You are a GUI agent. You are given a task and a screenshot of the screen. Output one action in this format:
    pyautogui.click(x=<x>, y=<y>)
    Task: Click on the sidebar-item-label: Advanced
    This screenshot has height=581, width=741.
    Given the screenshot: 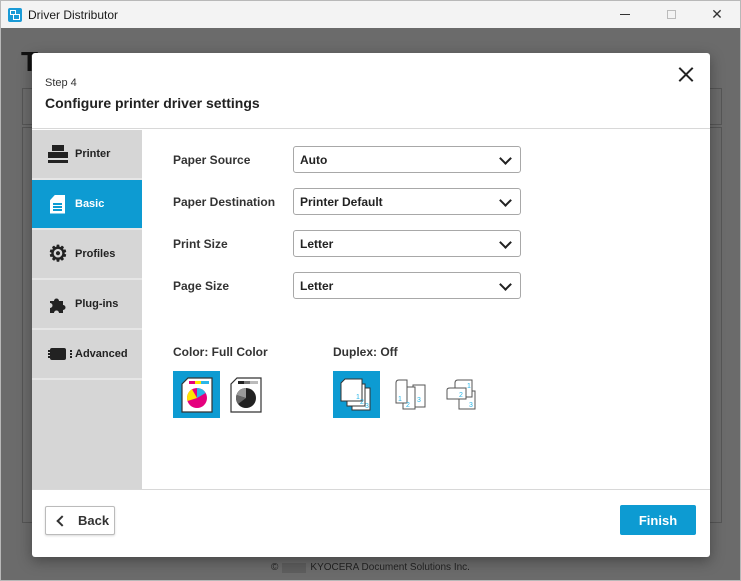 What is the action you would take?
    pyautogui.click(x=101, y=354)
    